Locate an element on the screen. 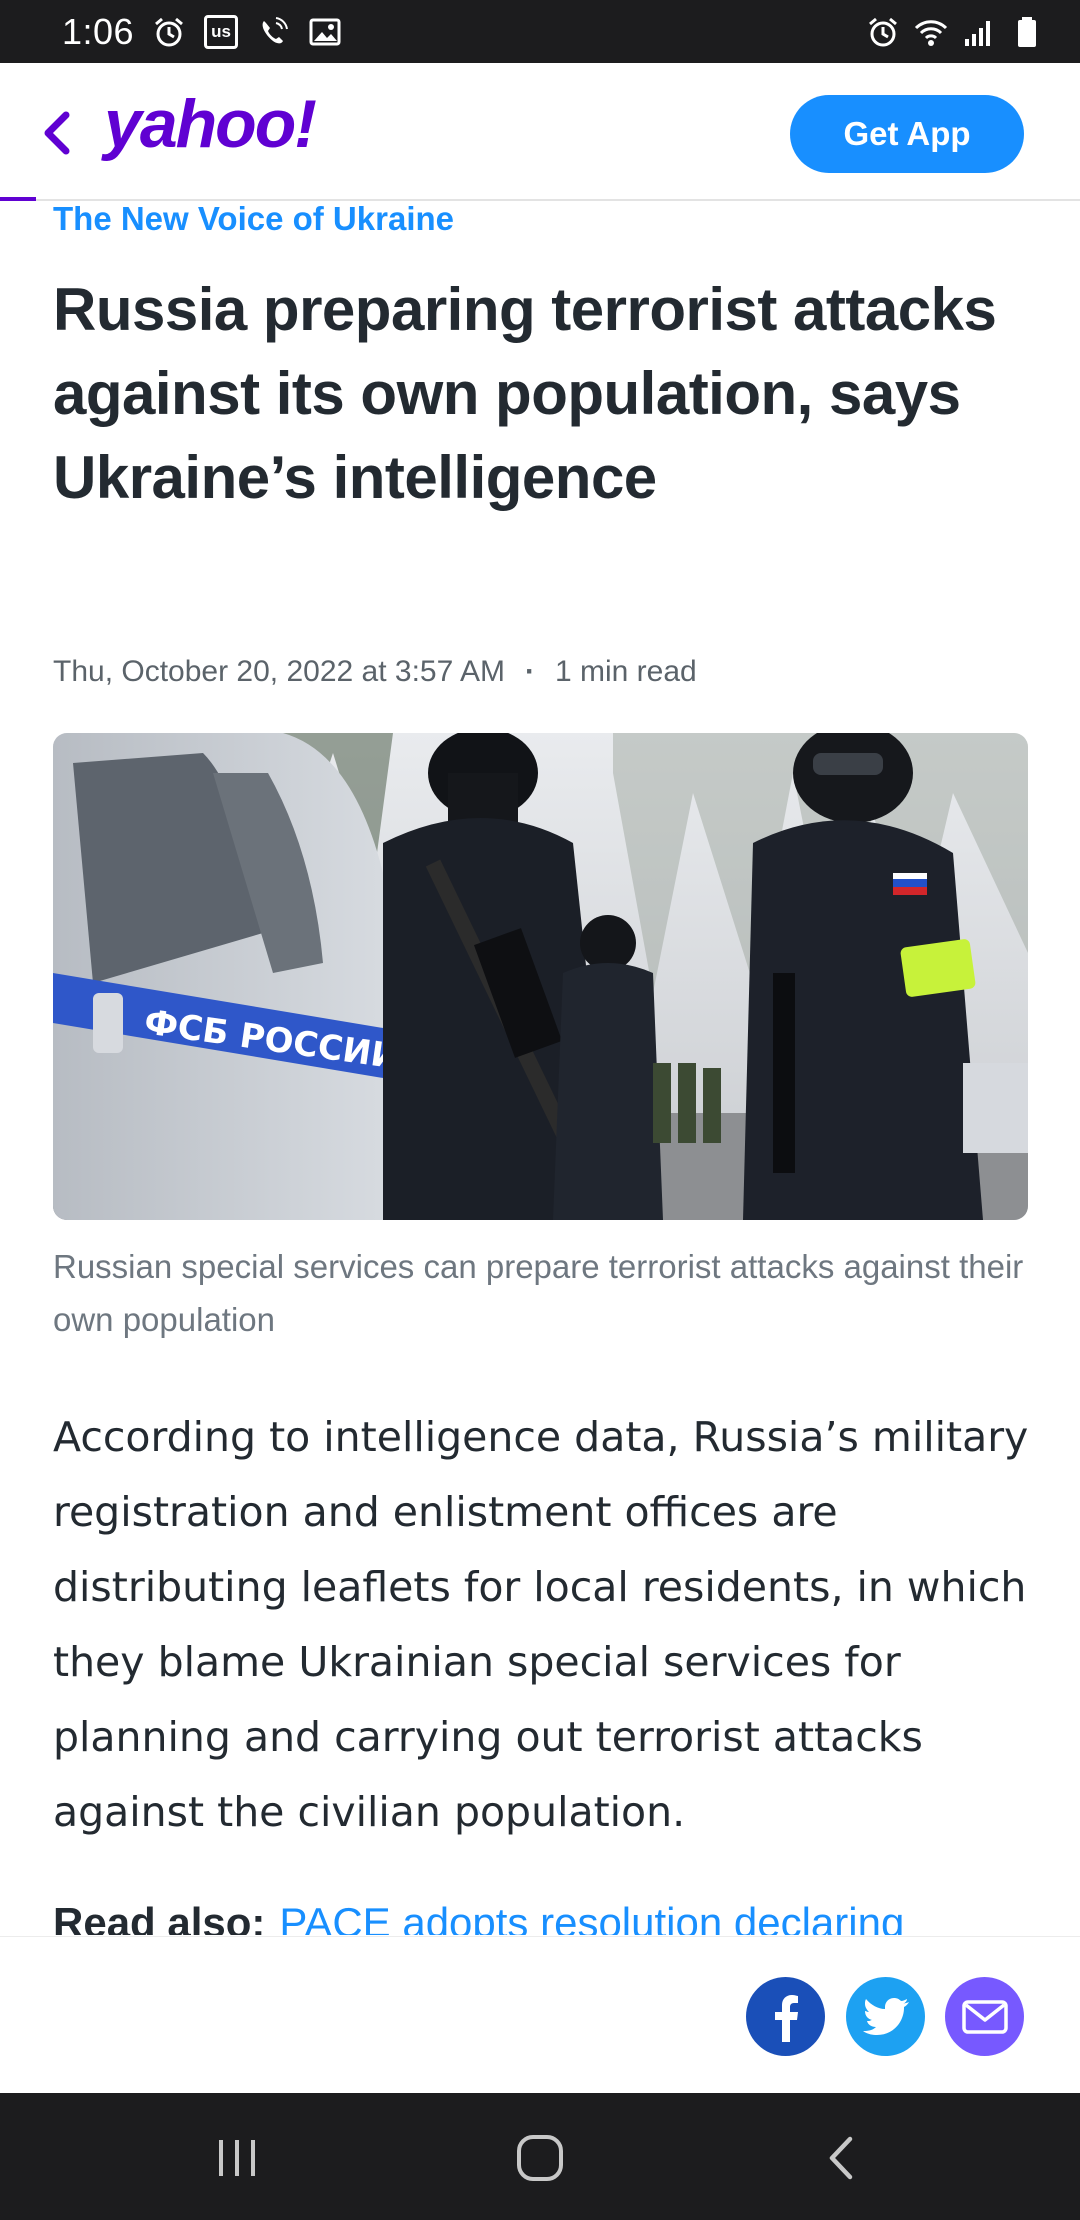  android-nav-bar is located at coordinates (540, 2156).